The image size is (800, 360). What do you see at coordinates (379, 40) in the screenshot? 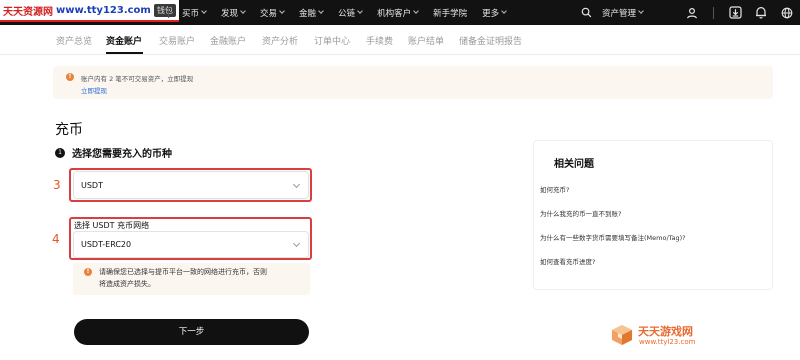
I see `tab-fees: 手续费` at bounding box center [379, 40].